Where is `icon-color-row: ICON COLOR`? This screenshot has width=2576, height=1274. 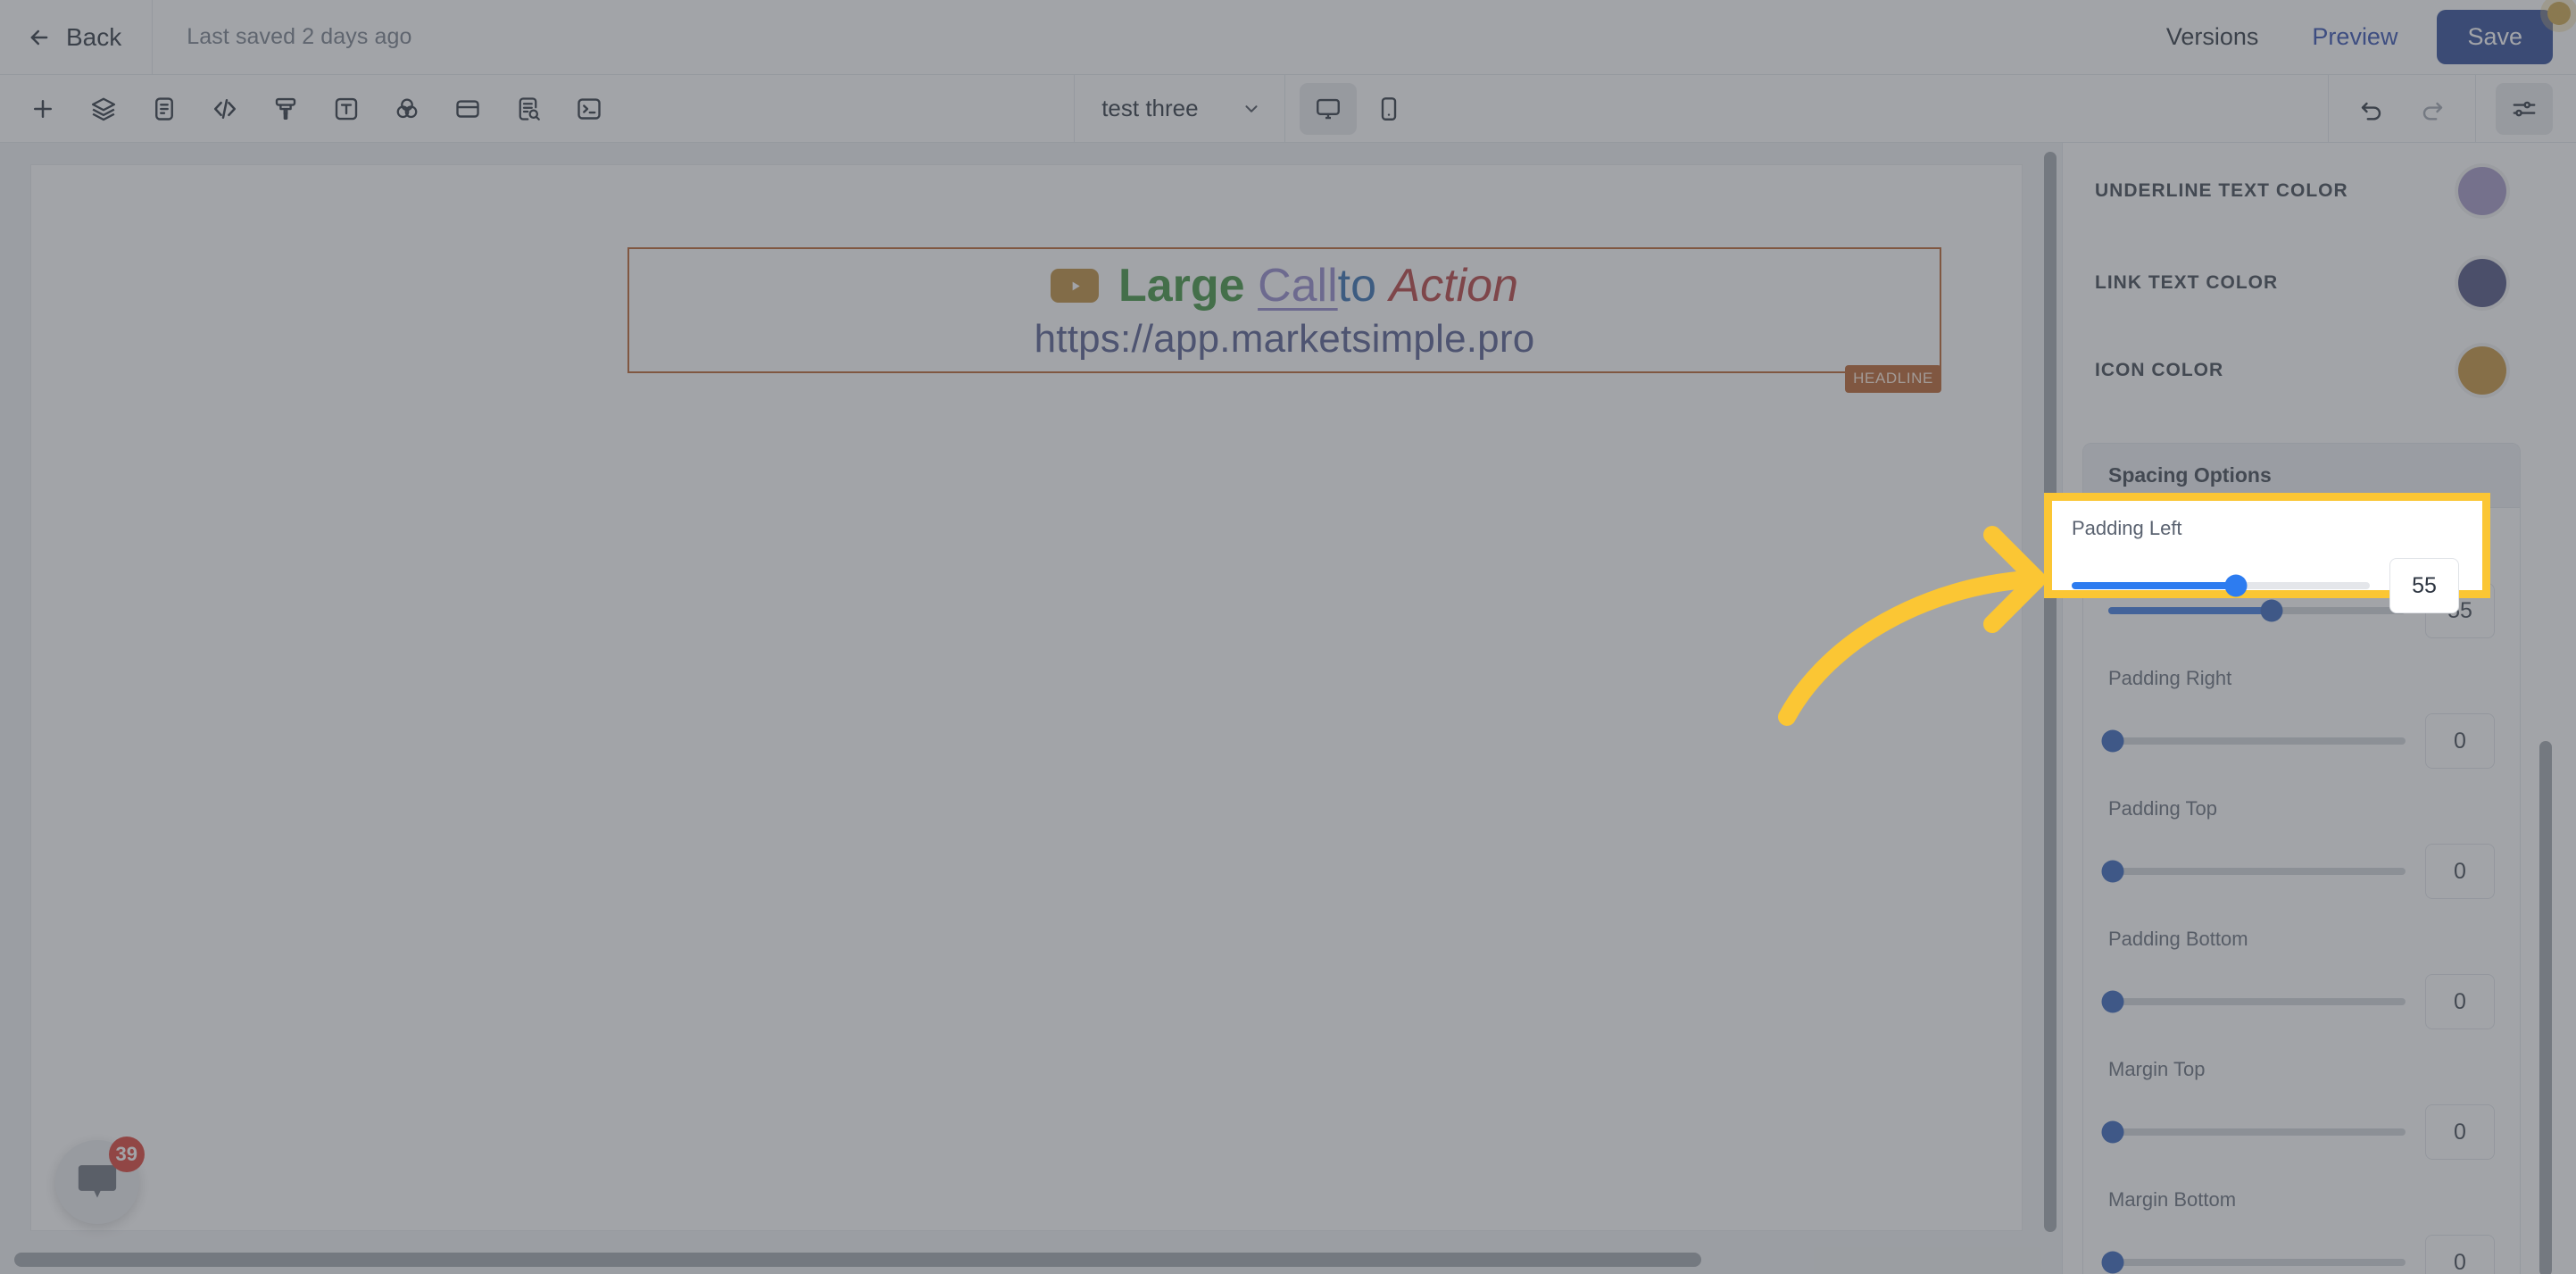 icon-color-row: ICON COLOR is located at coordinates (2318, 370).